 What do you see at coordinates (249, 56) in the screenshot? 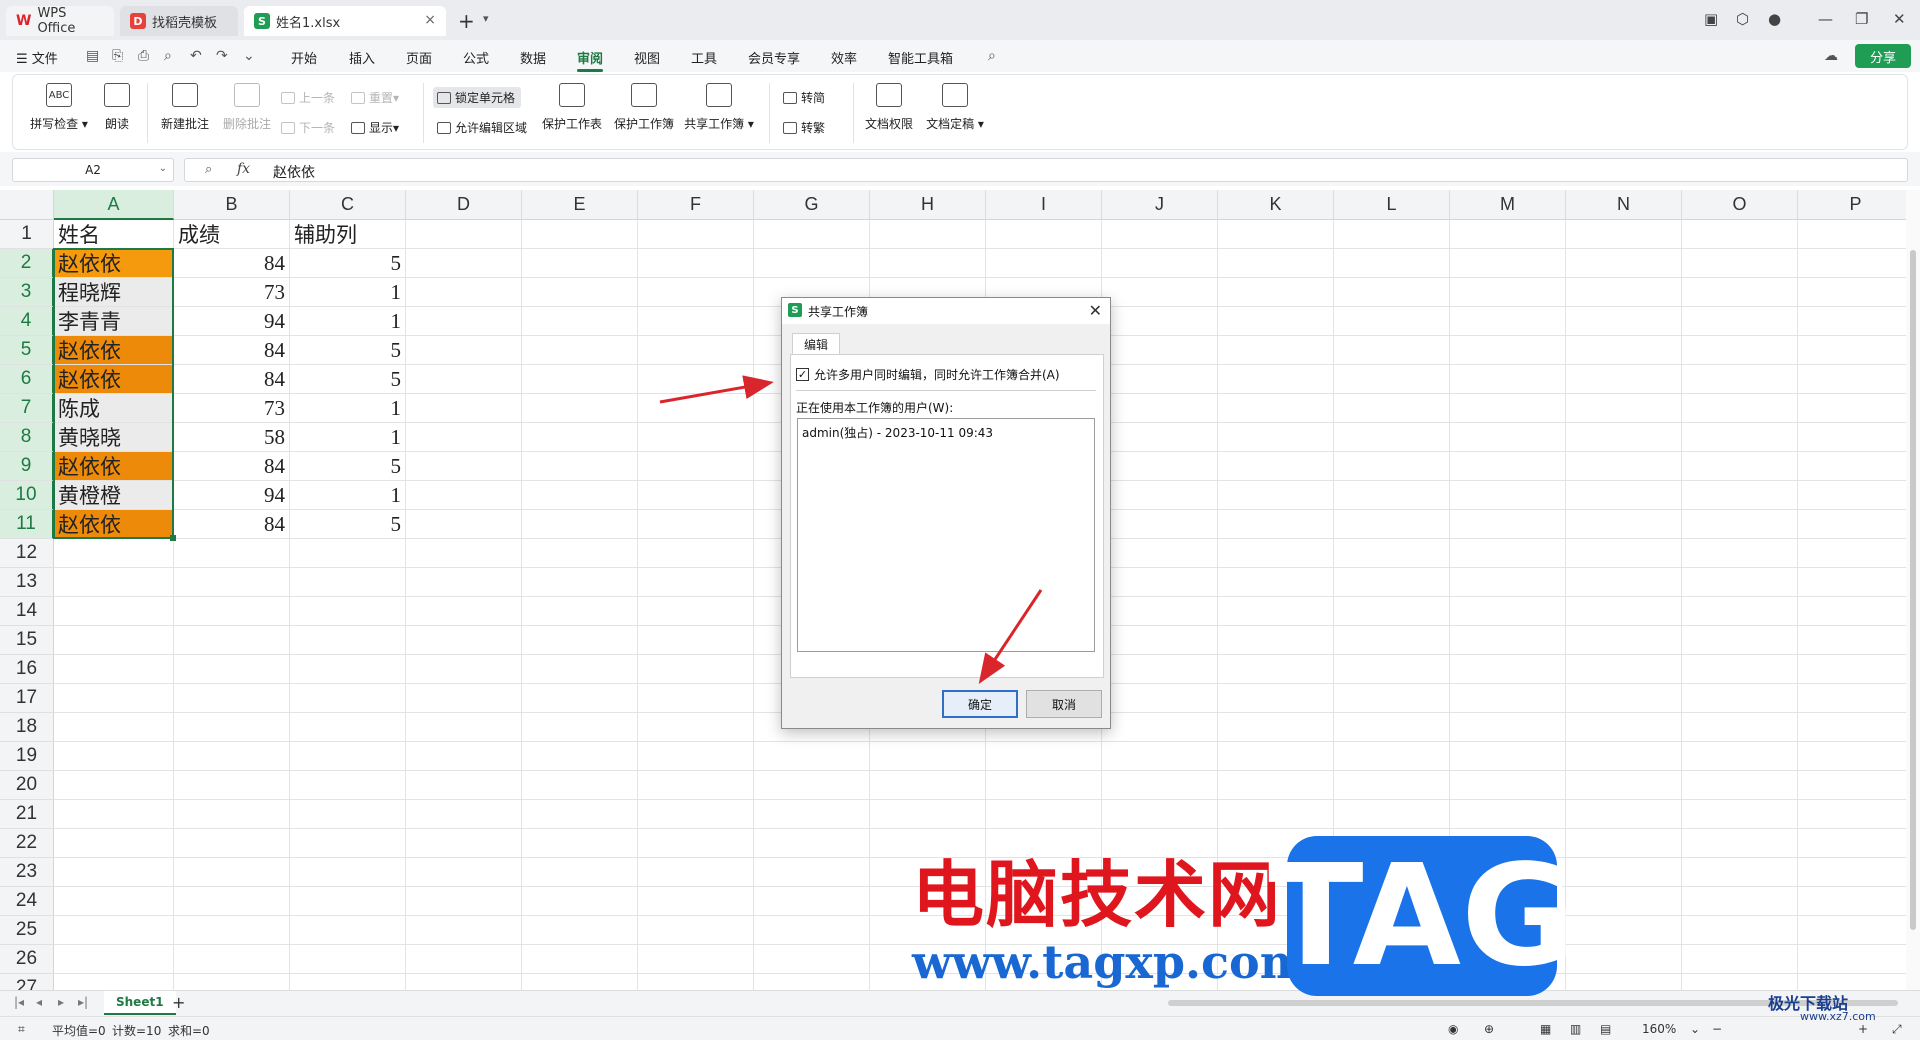
I see `quick-access-chevron-icon: ⌄` at bounding box center [249, 56].